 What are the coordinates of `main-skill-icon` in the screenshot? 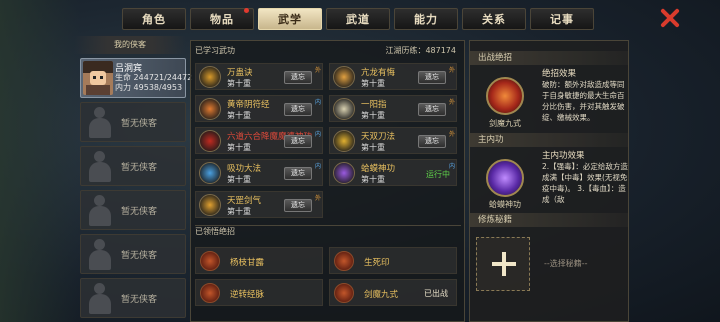 It's located at (505, 178).